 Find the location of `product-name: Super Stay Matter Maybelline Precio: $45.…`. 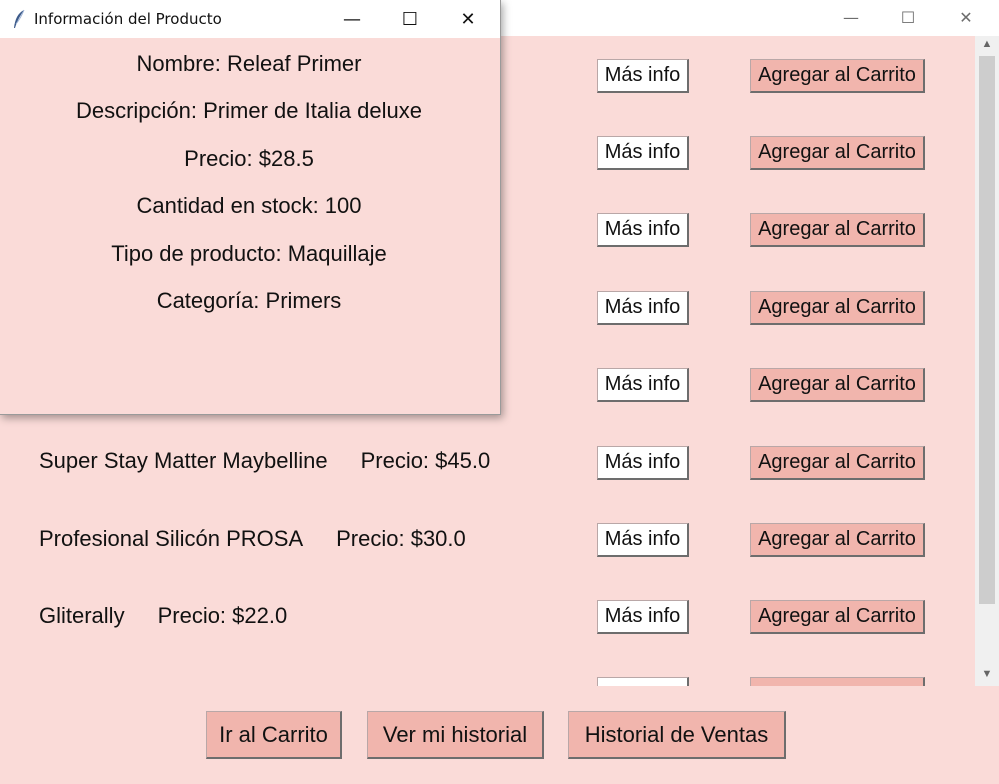

product-name: Super Stay Matter Maybelline Precio: $45.… is located at coordinates (265, 460).